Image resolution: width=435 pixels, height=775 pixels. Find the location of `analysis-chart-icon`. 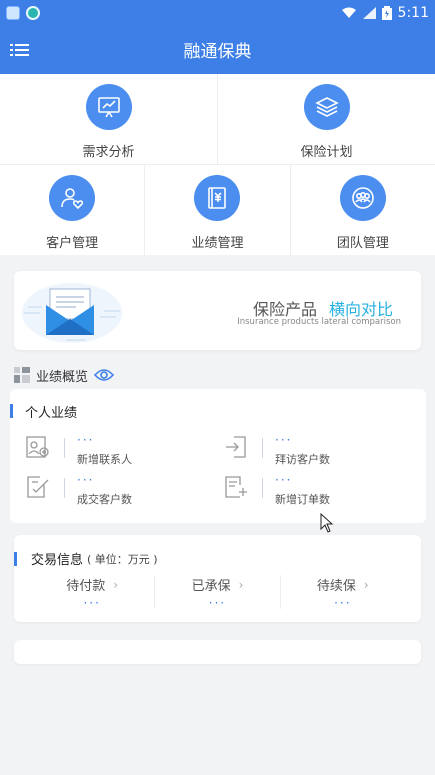

analysis-chart-icon is located at coordinates (108, 107).